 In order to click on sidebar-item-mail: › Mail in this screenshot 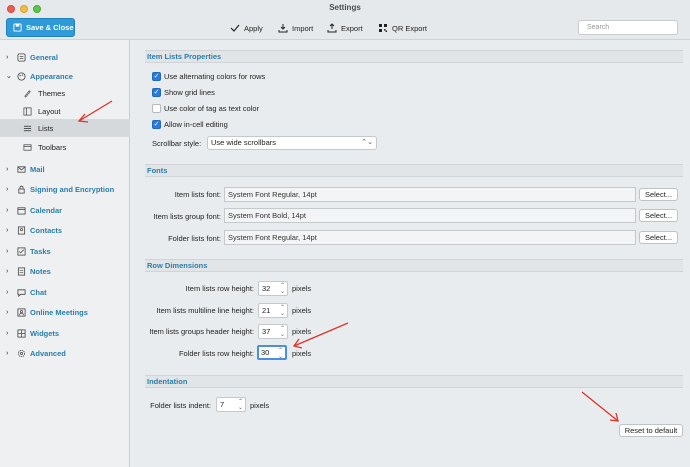, I will do `click(65, 169)`.